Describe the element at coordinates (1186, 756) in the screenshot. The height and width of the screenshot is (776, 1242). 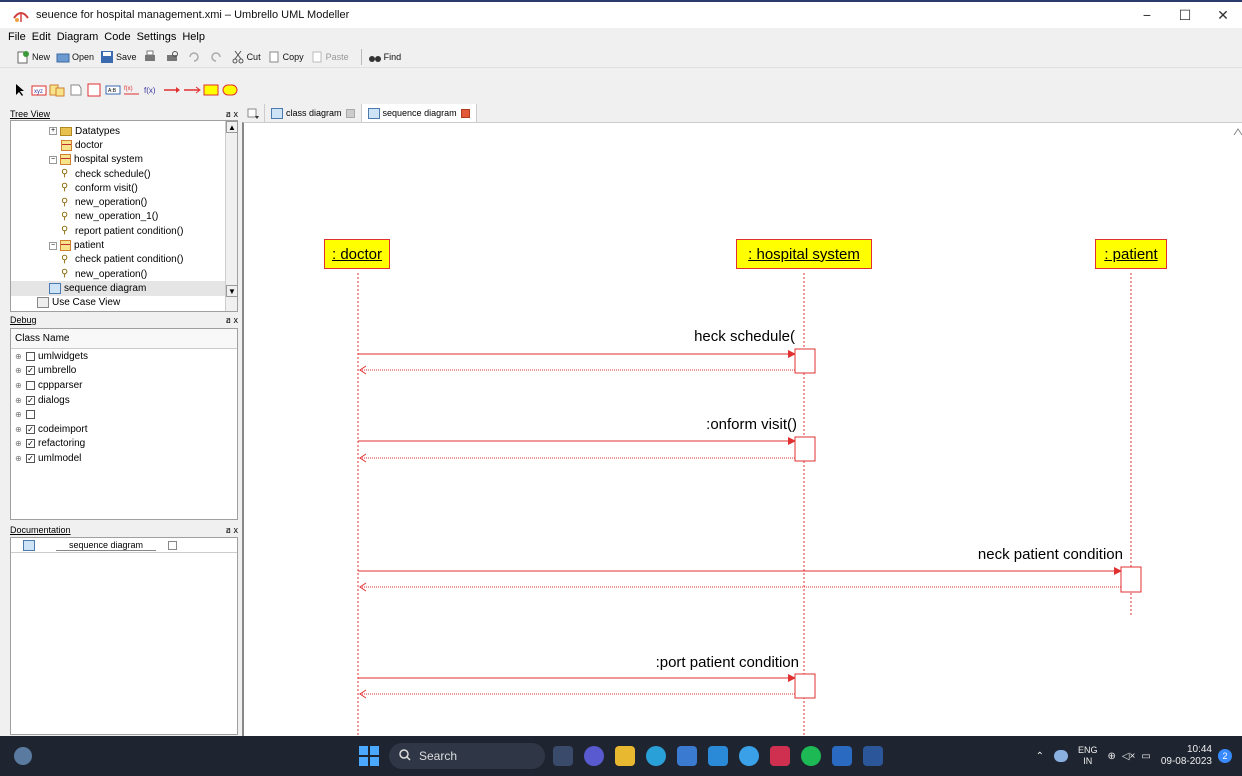
I see `clock: 10:44 09-08-2023` at that location.